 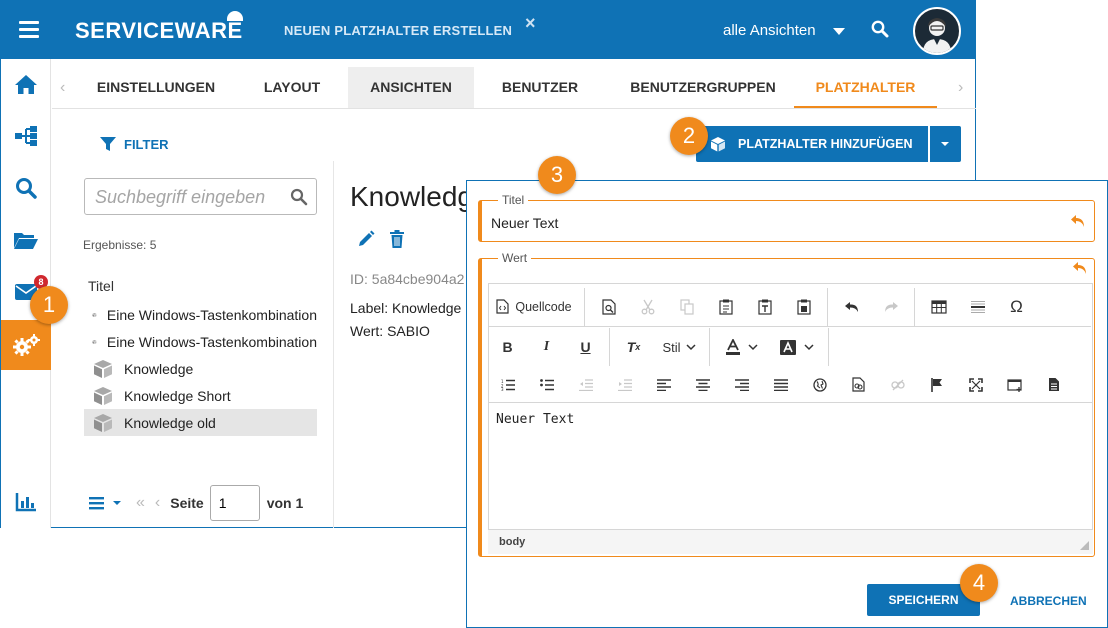 I want to click on pagination: « ‹ Seite von 1, so click(x=195, y=503).